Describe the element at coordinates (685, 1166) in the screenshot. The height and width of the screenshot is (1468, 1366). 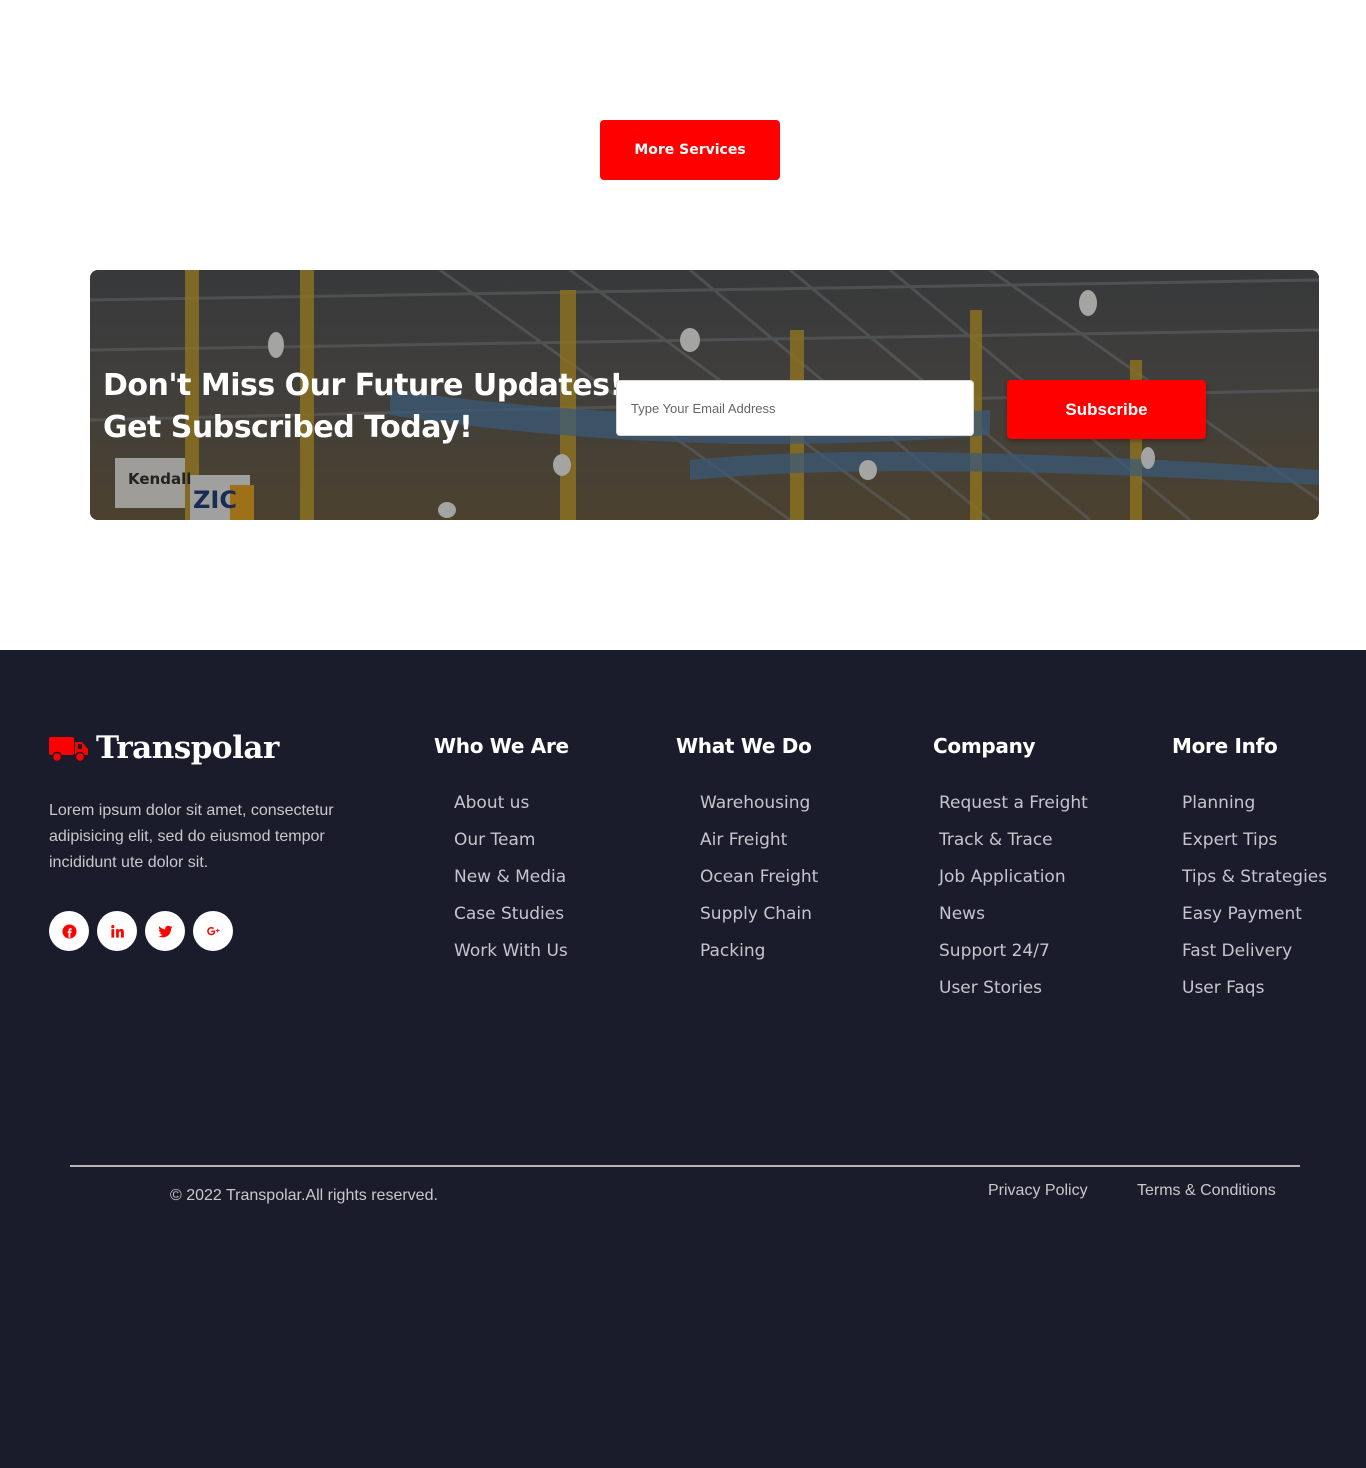
I see `footer-divider` at that location.